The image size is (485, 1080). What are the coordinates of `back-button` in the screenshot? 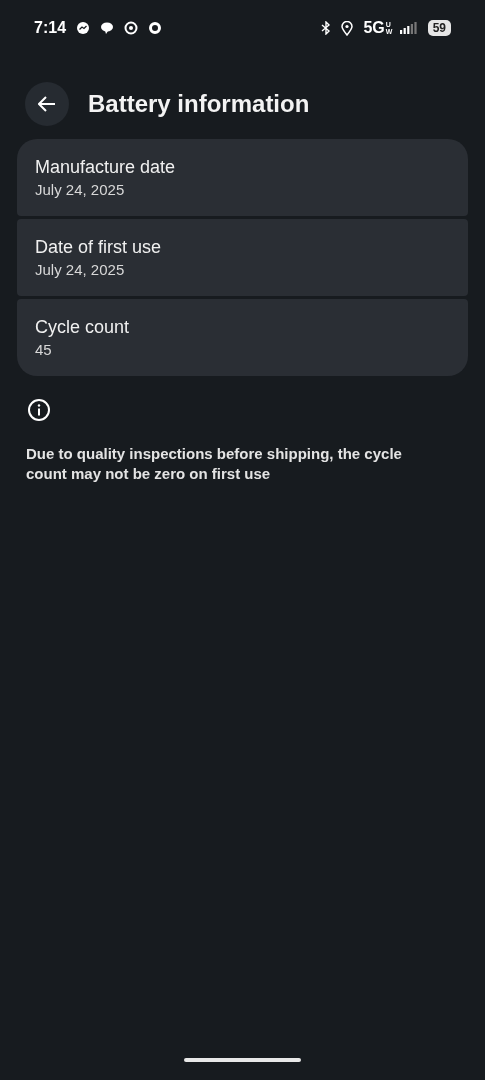 It's located at (47, 104).